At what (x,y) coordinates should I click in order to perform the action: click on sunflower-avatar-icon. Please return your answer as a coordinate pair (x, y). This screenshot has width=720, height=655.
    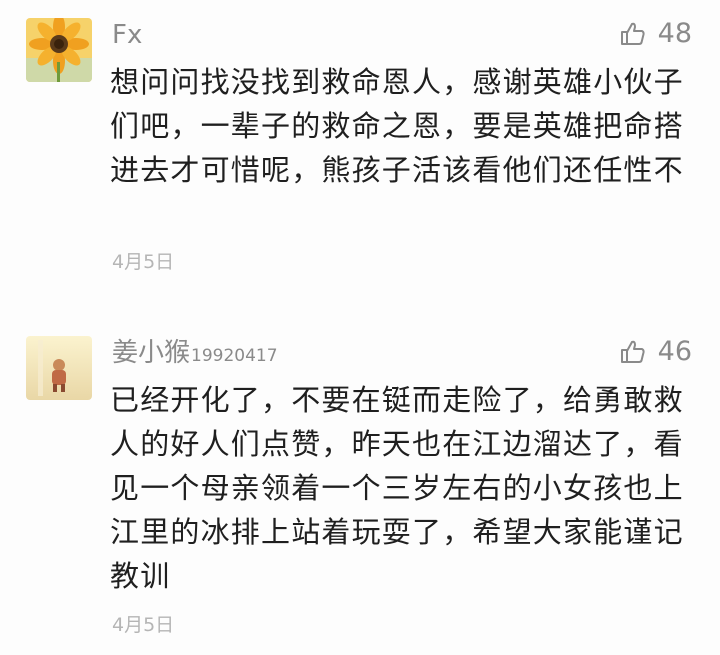
    Looking at the image, I should click on (59, 50).